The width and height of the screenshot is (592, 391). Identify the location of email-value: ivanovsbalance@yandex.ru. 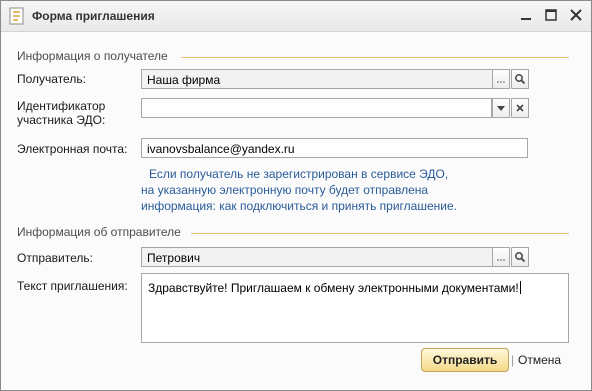
(221, 149).